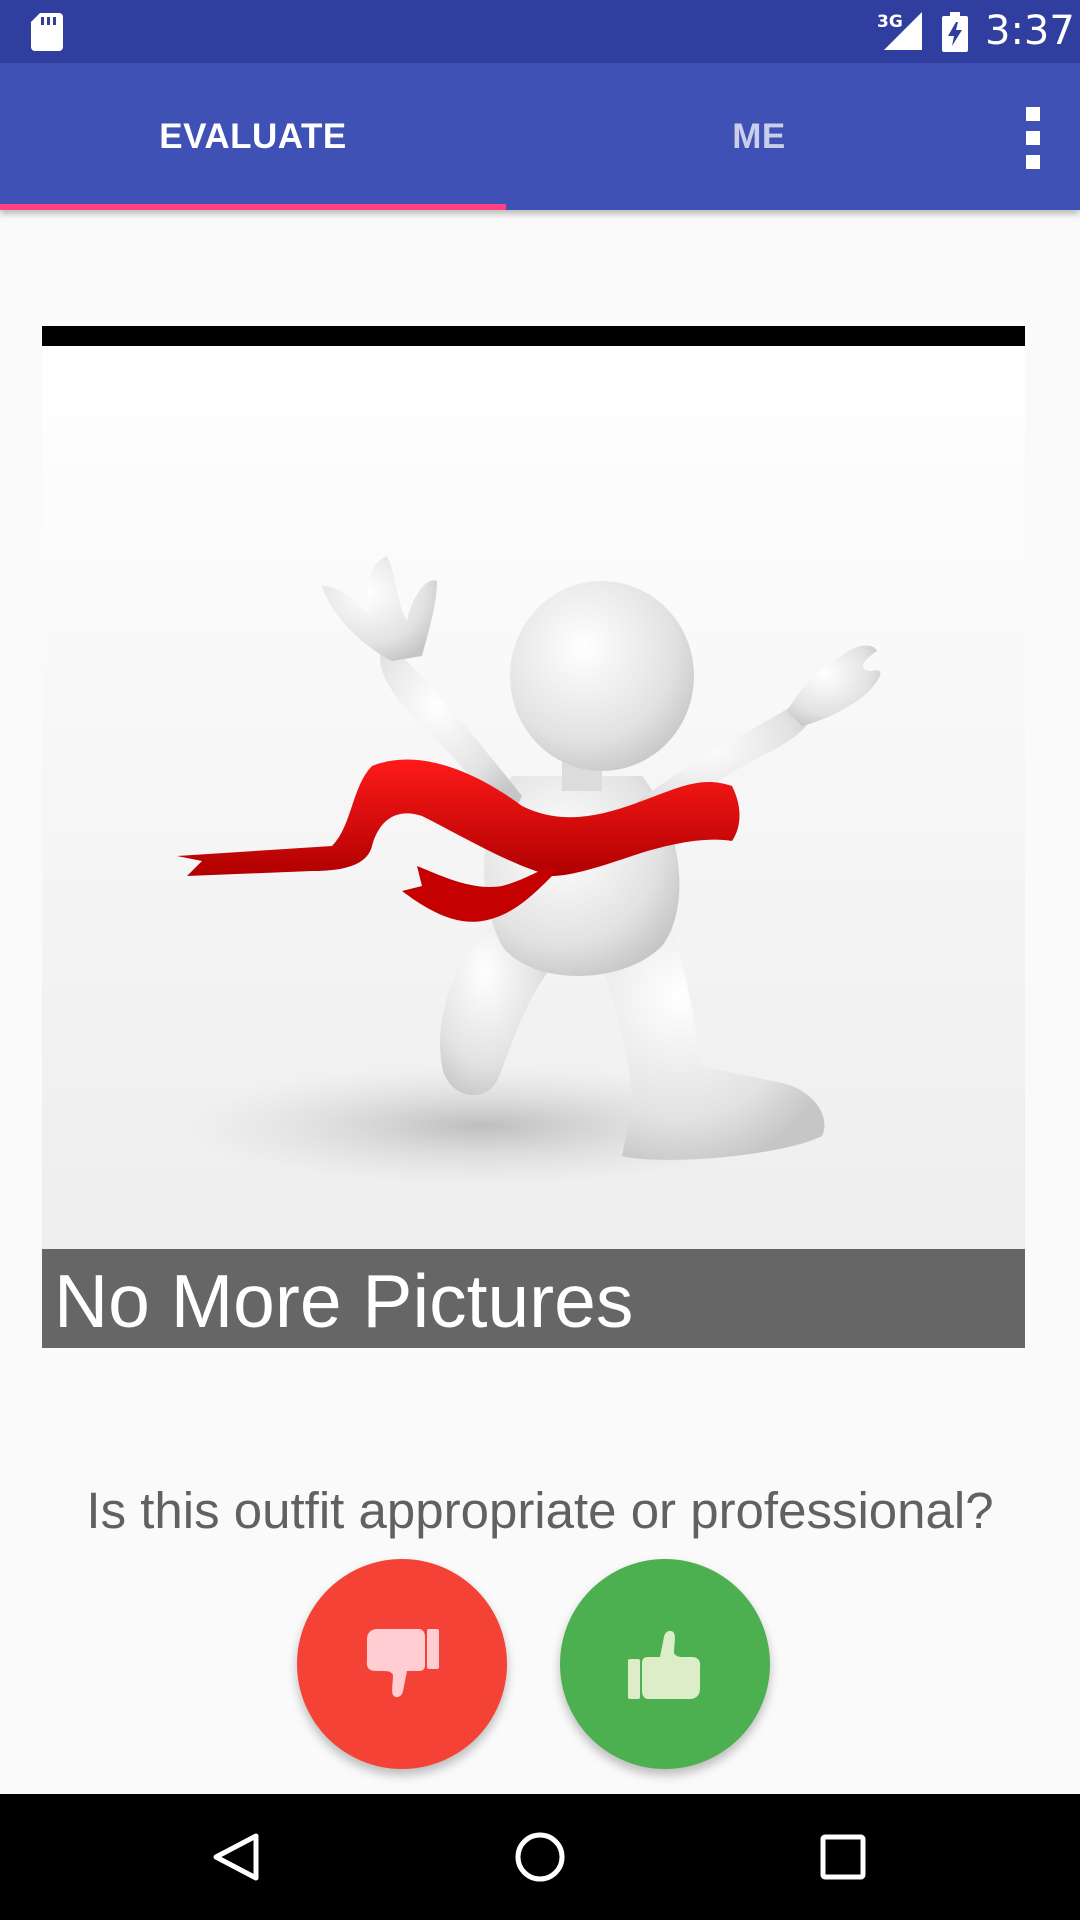  What do you see at coordinates (540, 31) in the screenshot?
I see `status-bar: 3G 3:37` at bounding box center [540, 31].